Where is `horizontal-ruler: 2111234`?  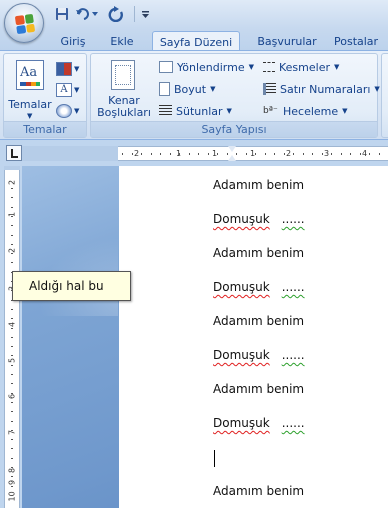
horizontal-ruler: 2111234 is located at coordinates (205, 153).